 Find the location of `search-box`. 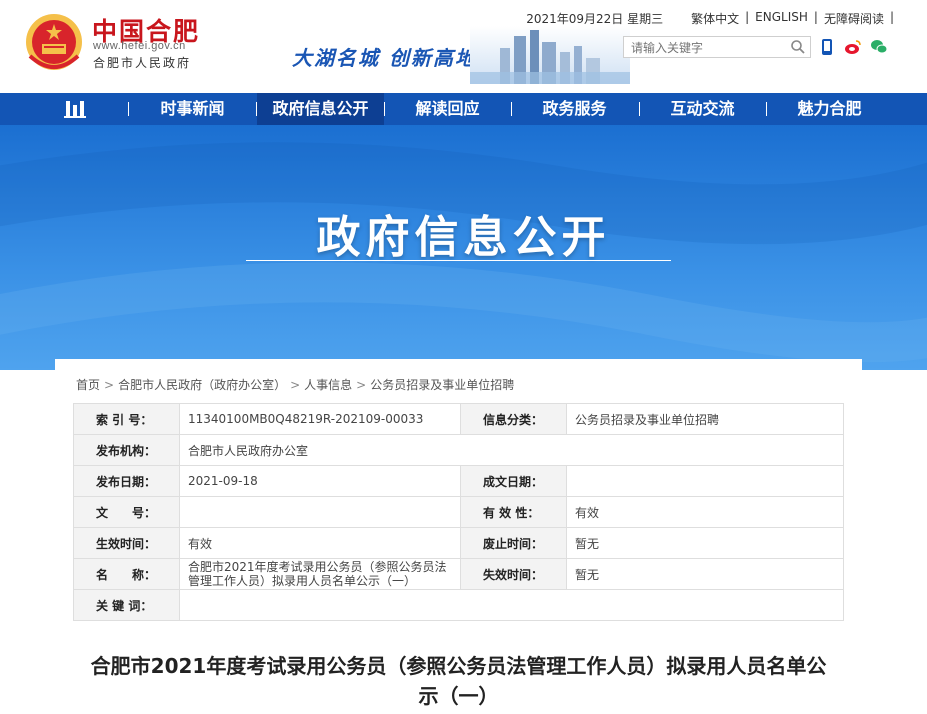

search-box is located at coordinates (717, 47).